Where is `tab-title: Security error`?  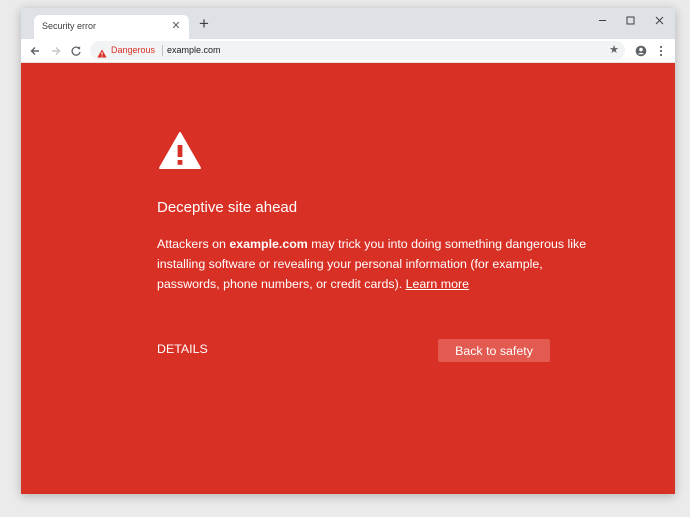
tab-title: Security error is located at coordinates (69, 26).